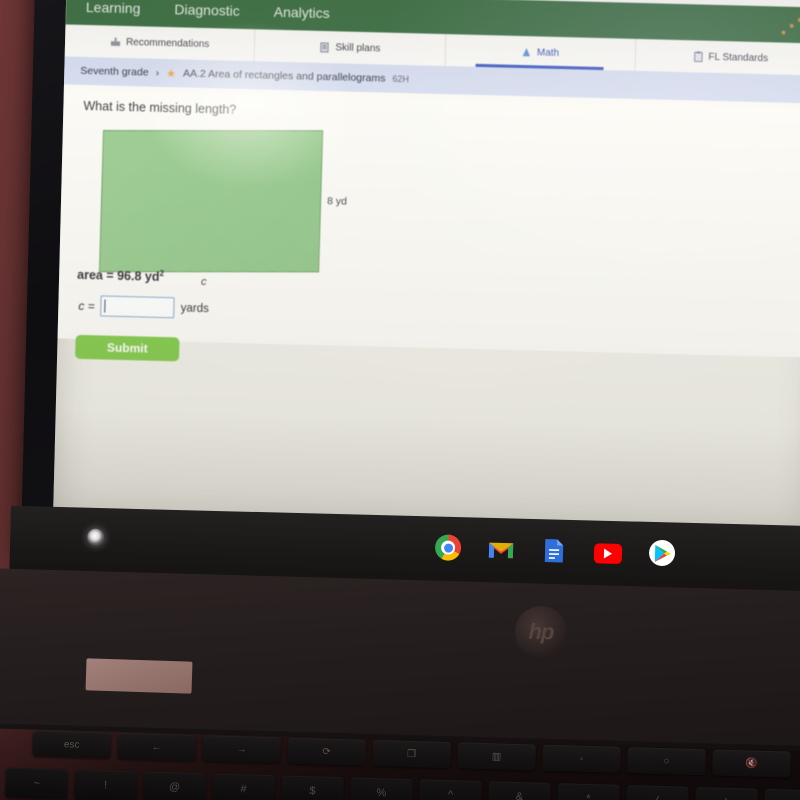 The image size is (800, 800). I want to click on key-esc: esc, so click(72, 744).